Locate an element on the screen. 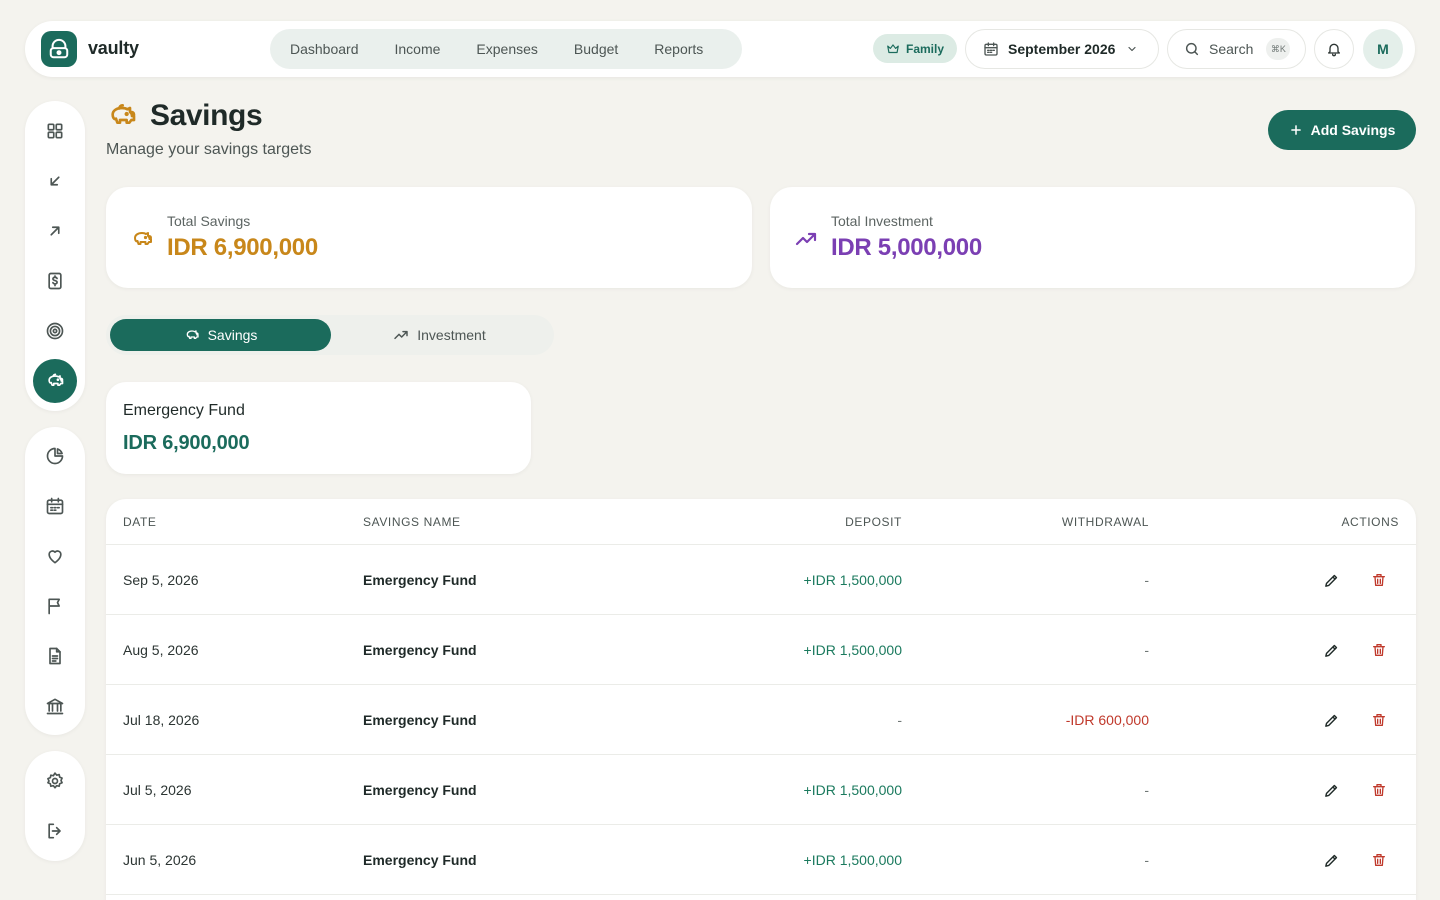  header-deposit: DEPOSIT is located at coordinates (873, 522).